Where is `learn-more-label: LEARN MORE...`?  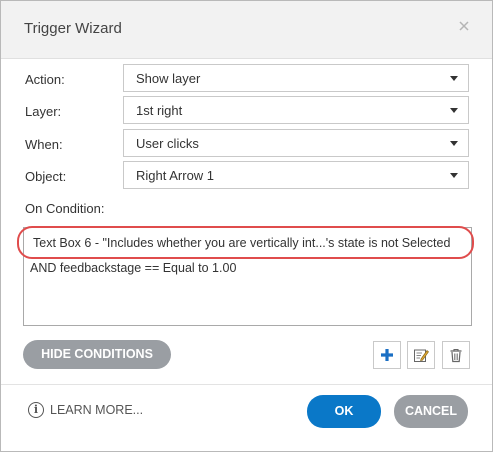 learn-more-label: LEARN MORE... is located at coordinates (97, 410).